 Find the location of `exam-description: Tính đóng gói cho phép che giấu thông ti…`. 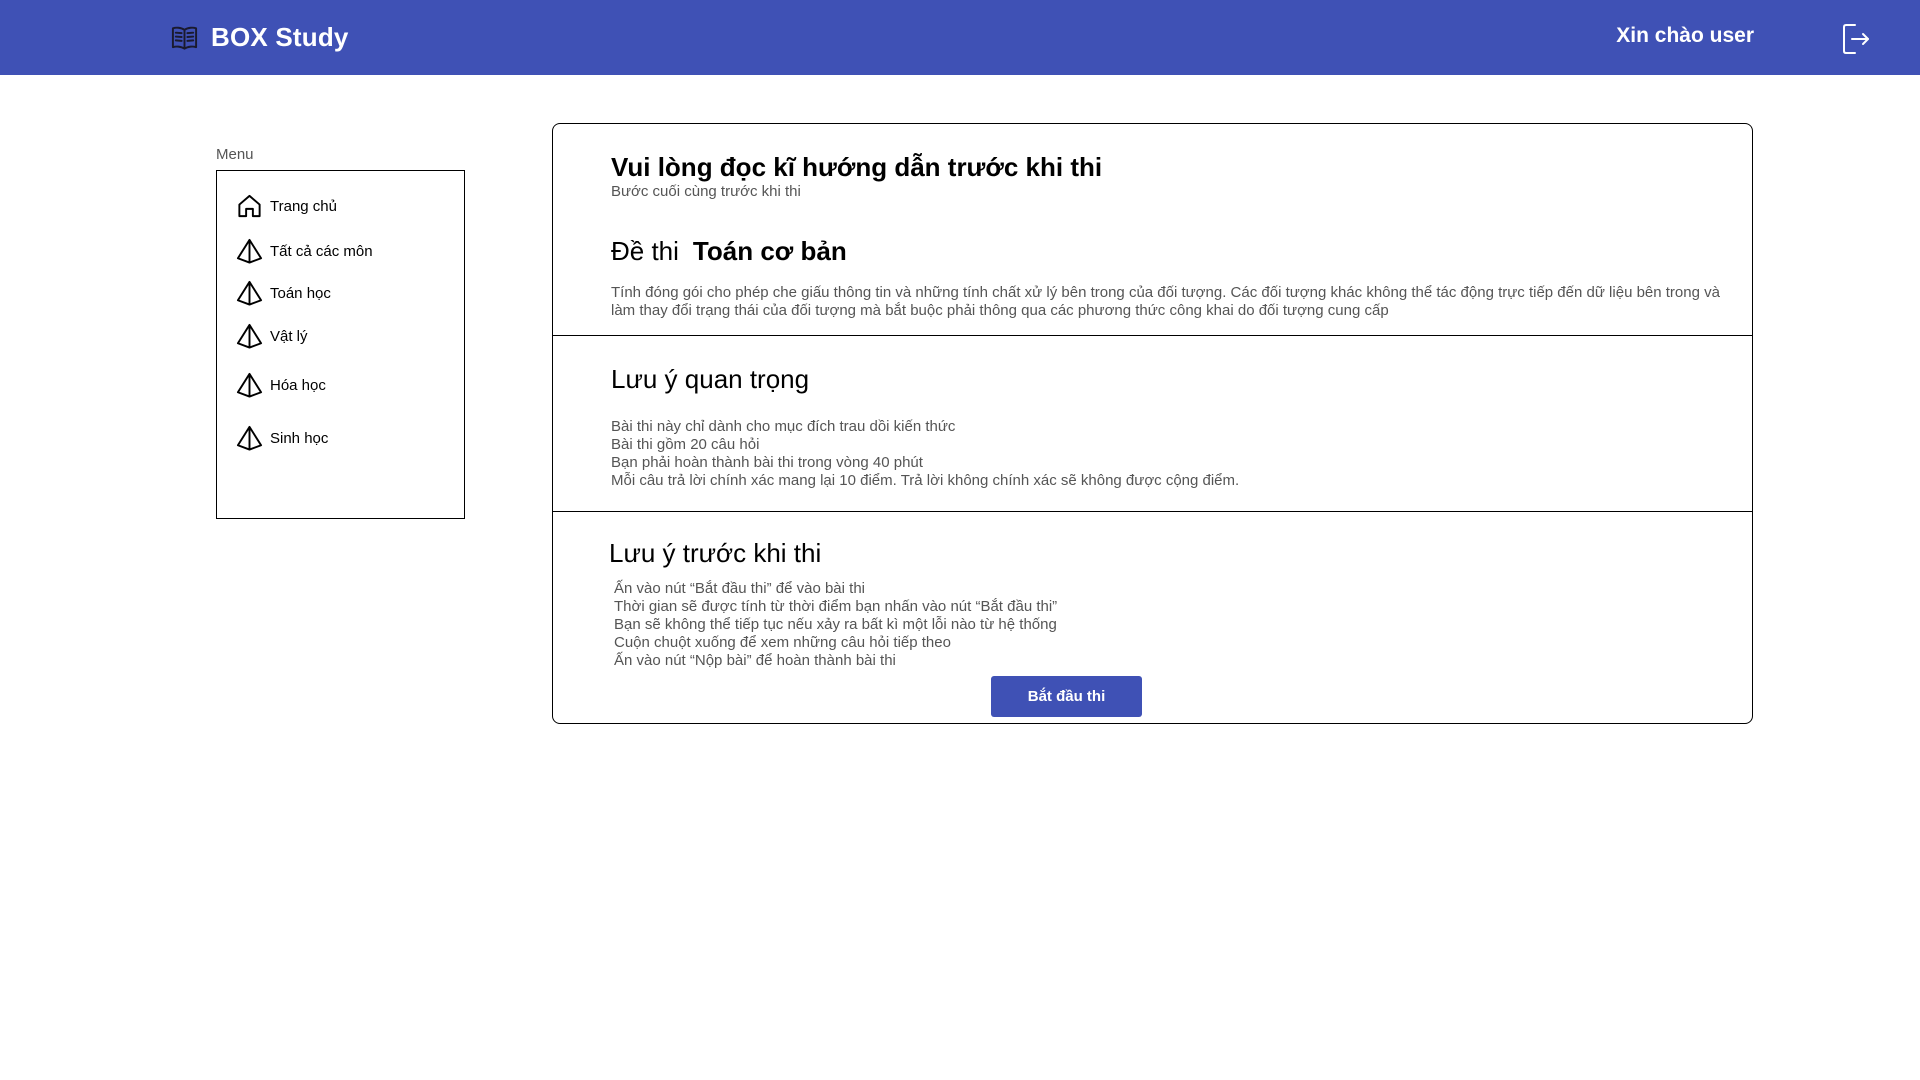

exam-description: Tính đóng gói cho phép che giấu thông ti… is located at coordinates (1165, 301).